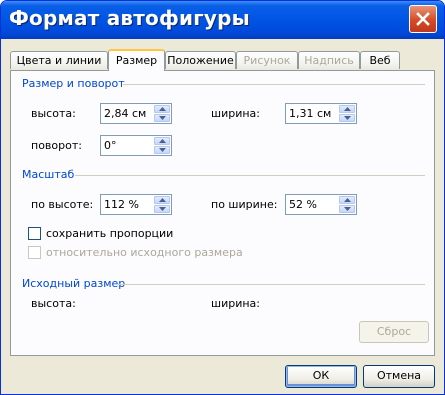  Describe the element at coordinates (34, 233) in the screenshot. I see `lock-aspect-checkbox` at that location.